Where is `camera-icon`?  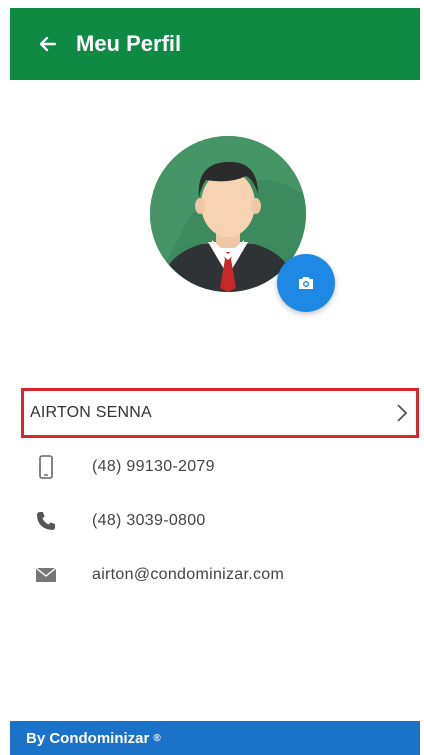 camera-icon is located at coordinates (306, 283).